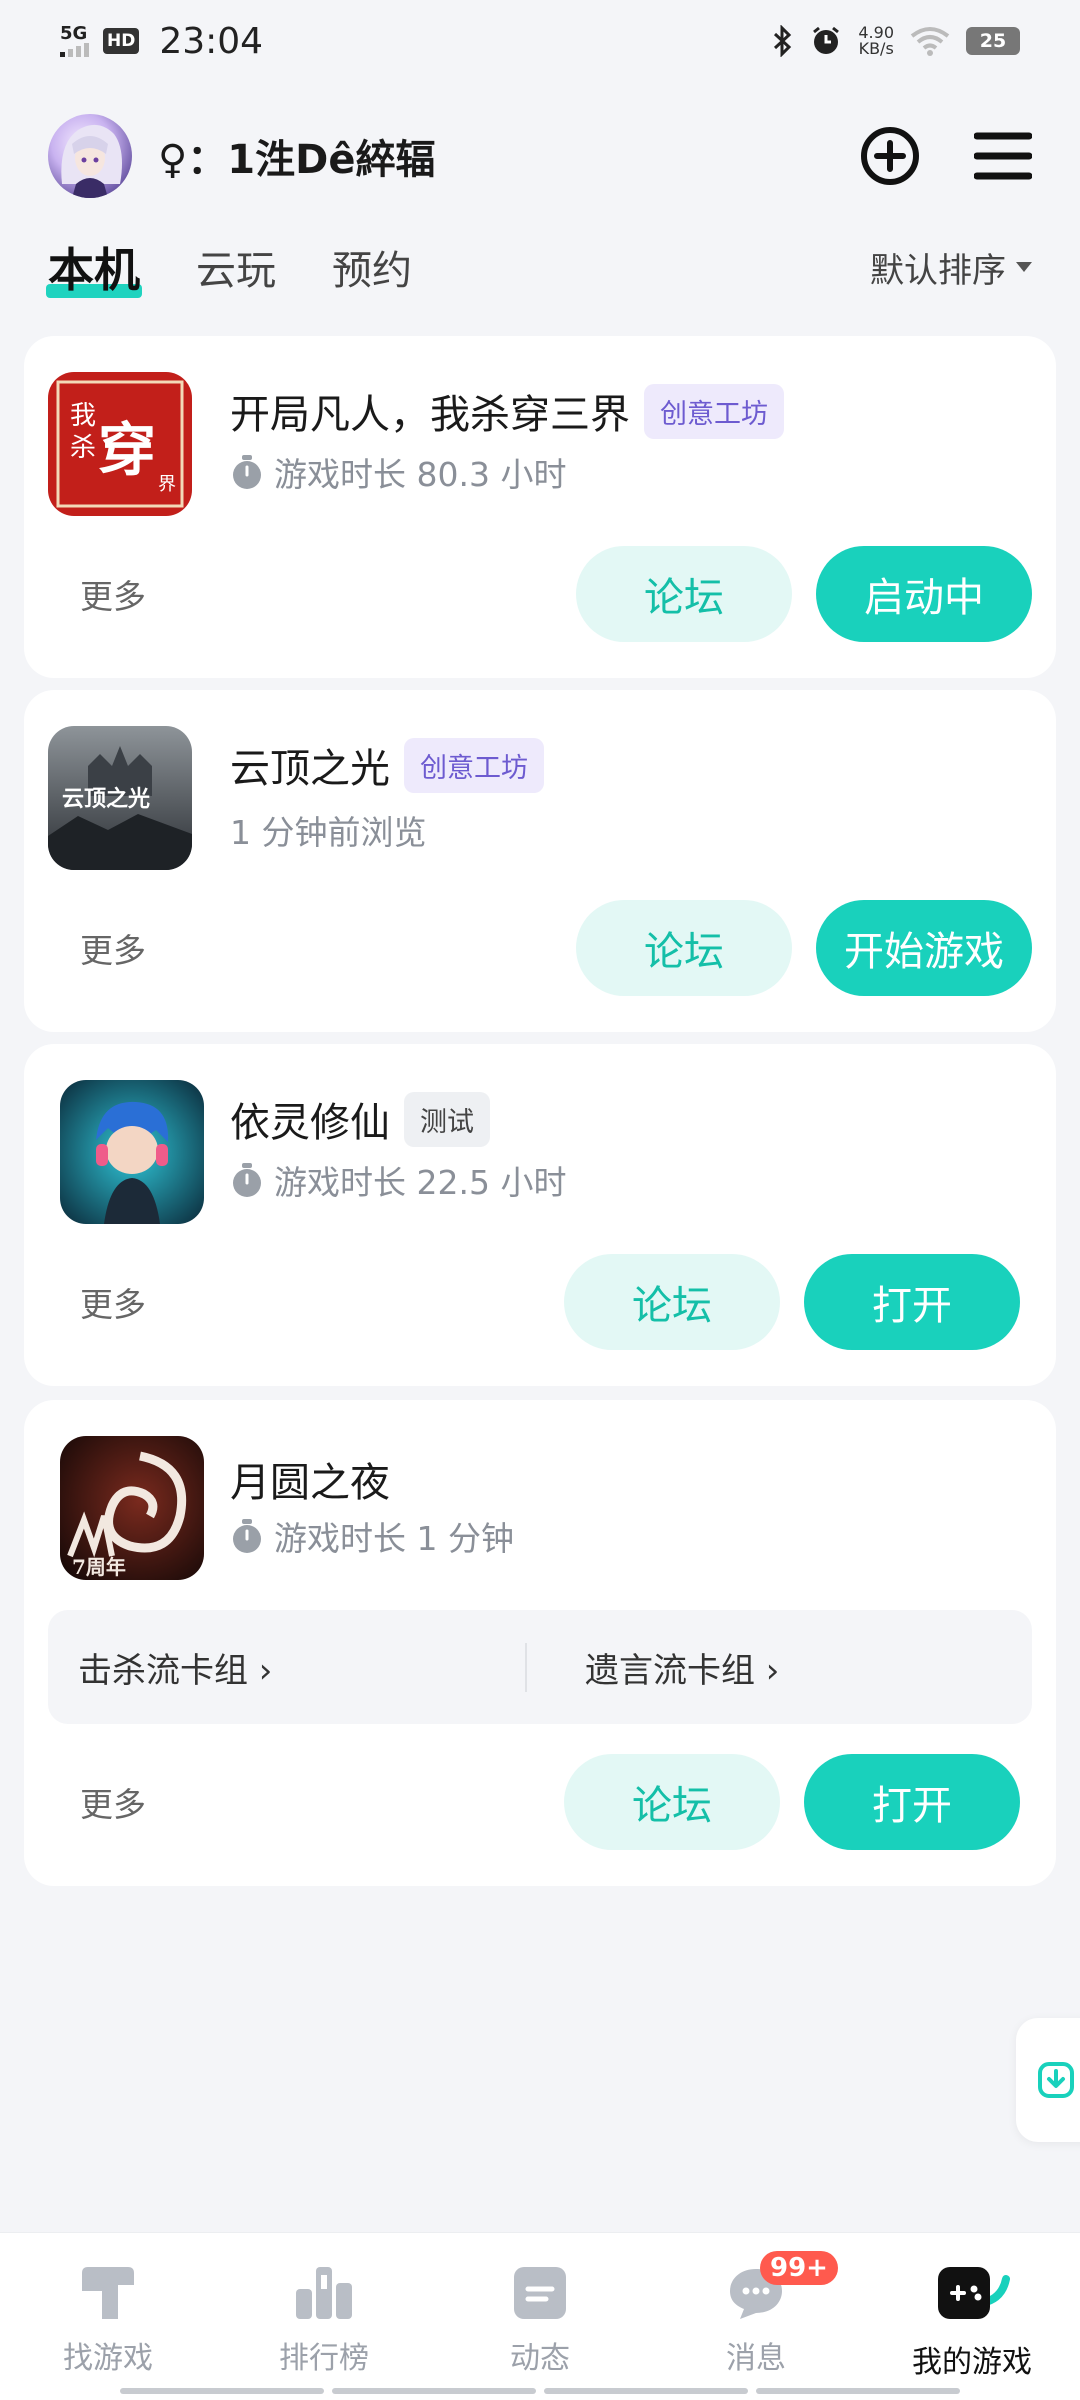 The image size is (1080, 2400). I want to click on nav-ranking: 排行榜, so click(324, 2316).